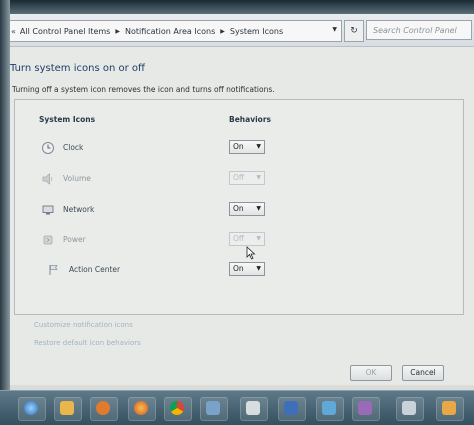 The image size is (474, 425). What do you see at coordinates (65, 31) in the screenshot?
I see `breadcrumb-item-all-control-panel: All Control Panel Items` at bounding box center [65, 31].